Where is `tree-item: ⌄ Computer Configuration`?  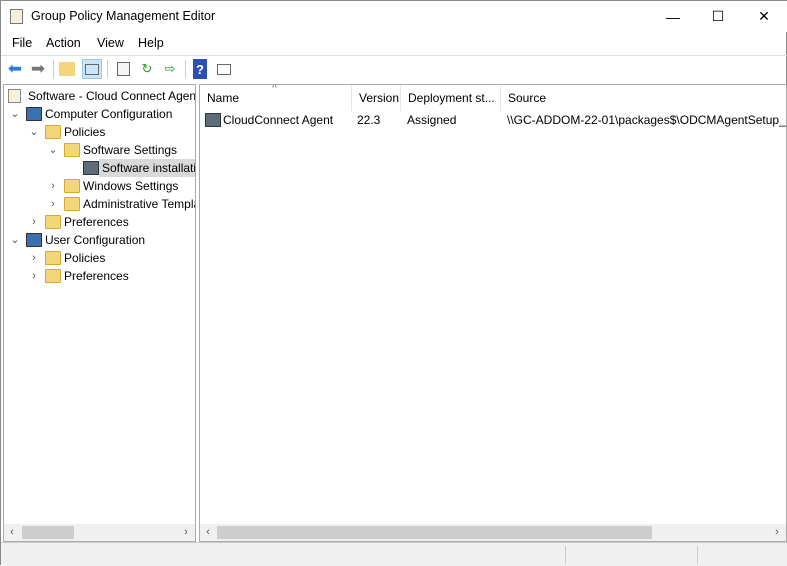
tree-item: ⌄ Computer Configuration is located at coordinates (99, 114).